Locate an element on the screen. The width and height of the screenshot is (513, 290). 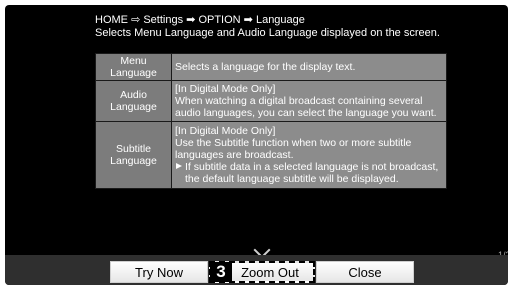
breadcrumb-settings: Settings is located at coordinates (163, 20).